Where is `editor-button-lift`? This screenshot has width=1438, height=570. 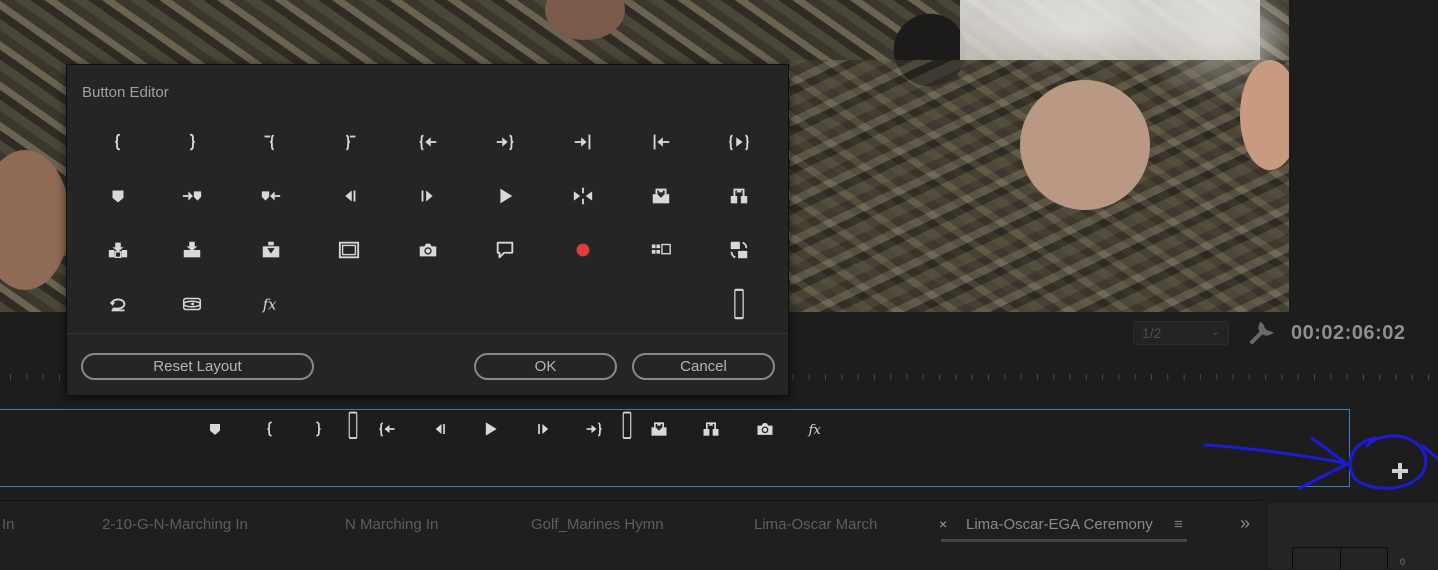 editor-button-lift is located at coordinates (661, 196).